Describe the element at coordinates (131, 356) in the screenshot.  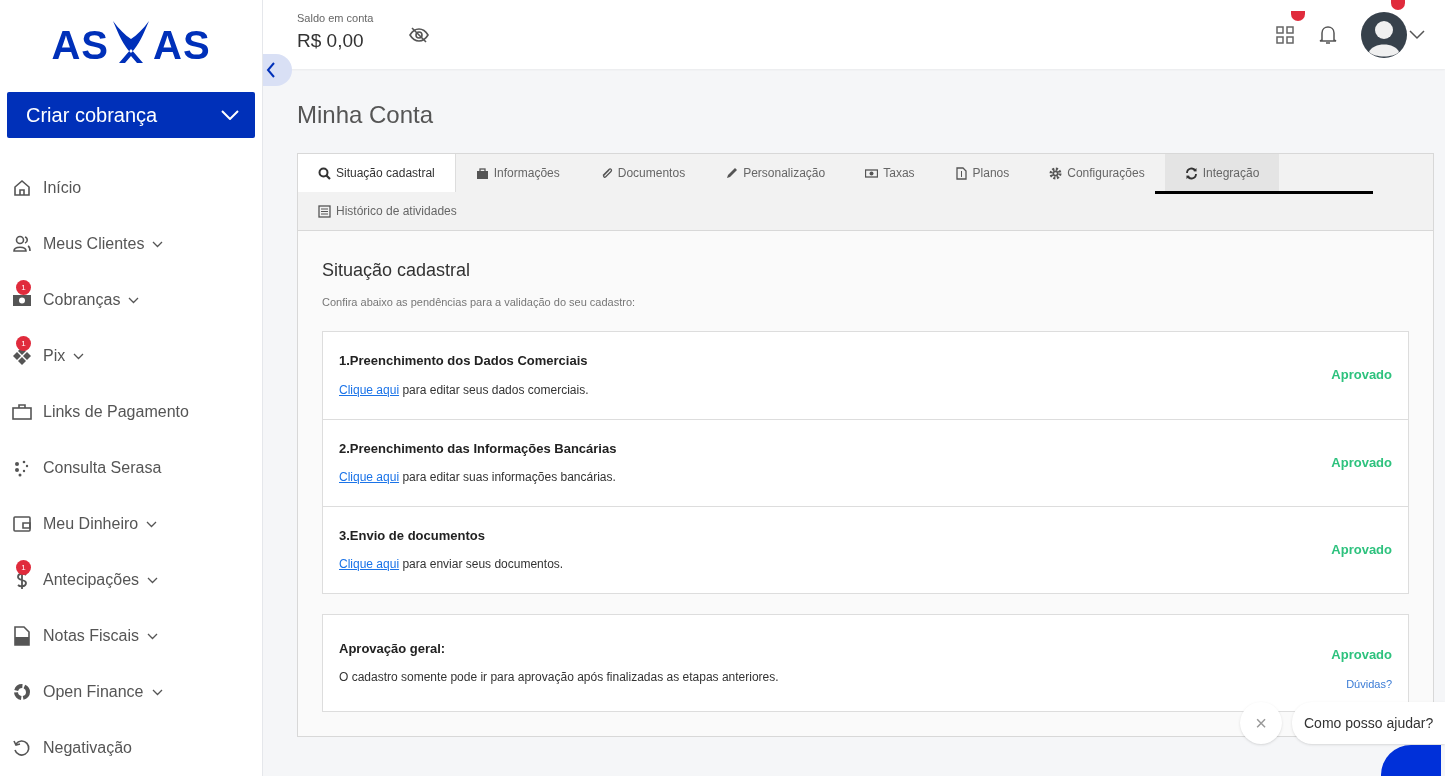
I see `sidebar-item: 1 Pix` at that location.